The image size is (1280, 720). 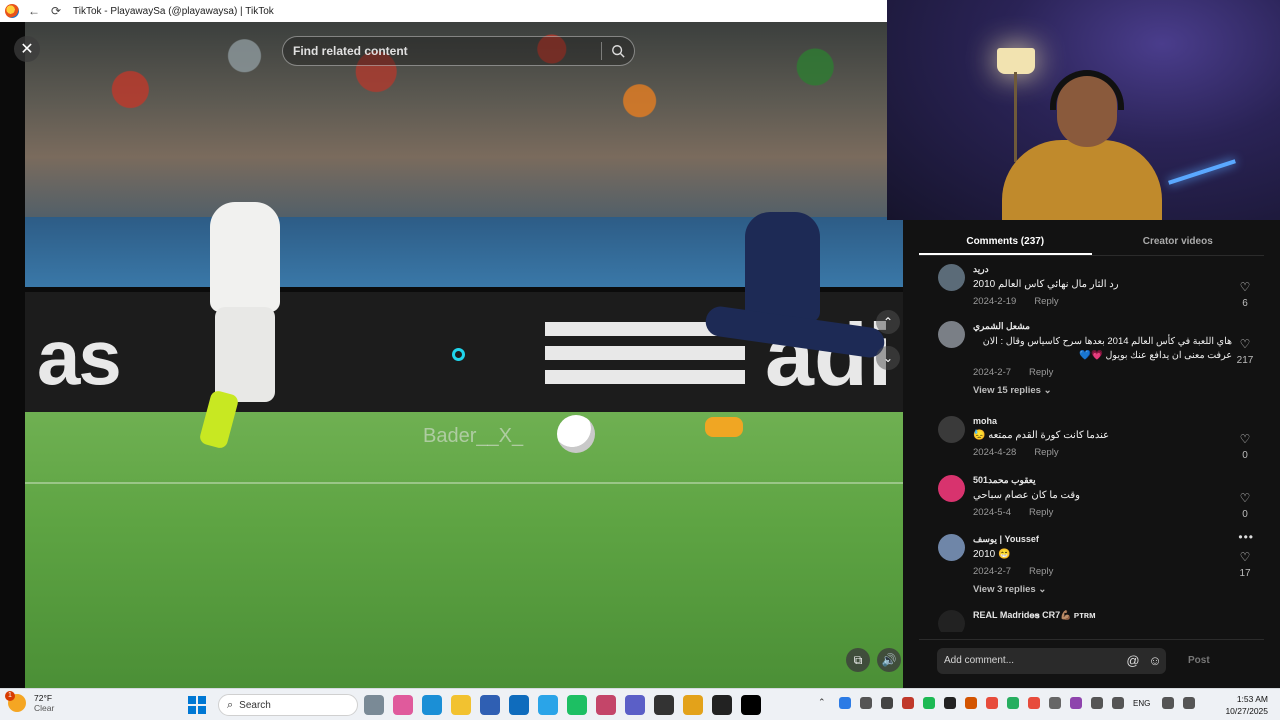 What do you see at coordinates (1118, 703) in the screenshot?
I see `microphone-icon` at bounding box center [1118, 703].